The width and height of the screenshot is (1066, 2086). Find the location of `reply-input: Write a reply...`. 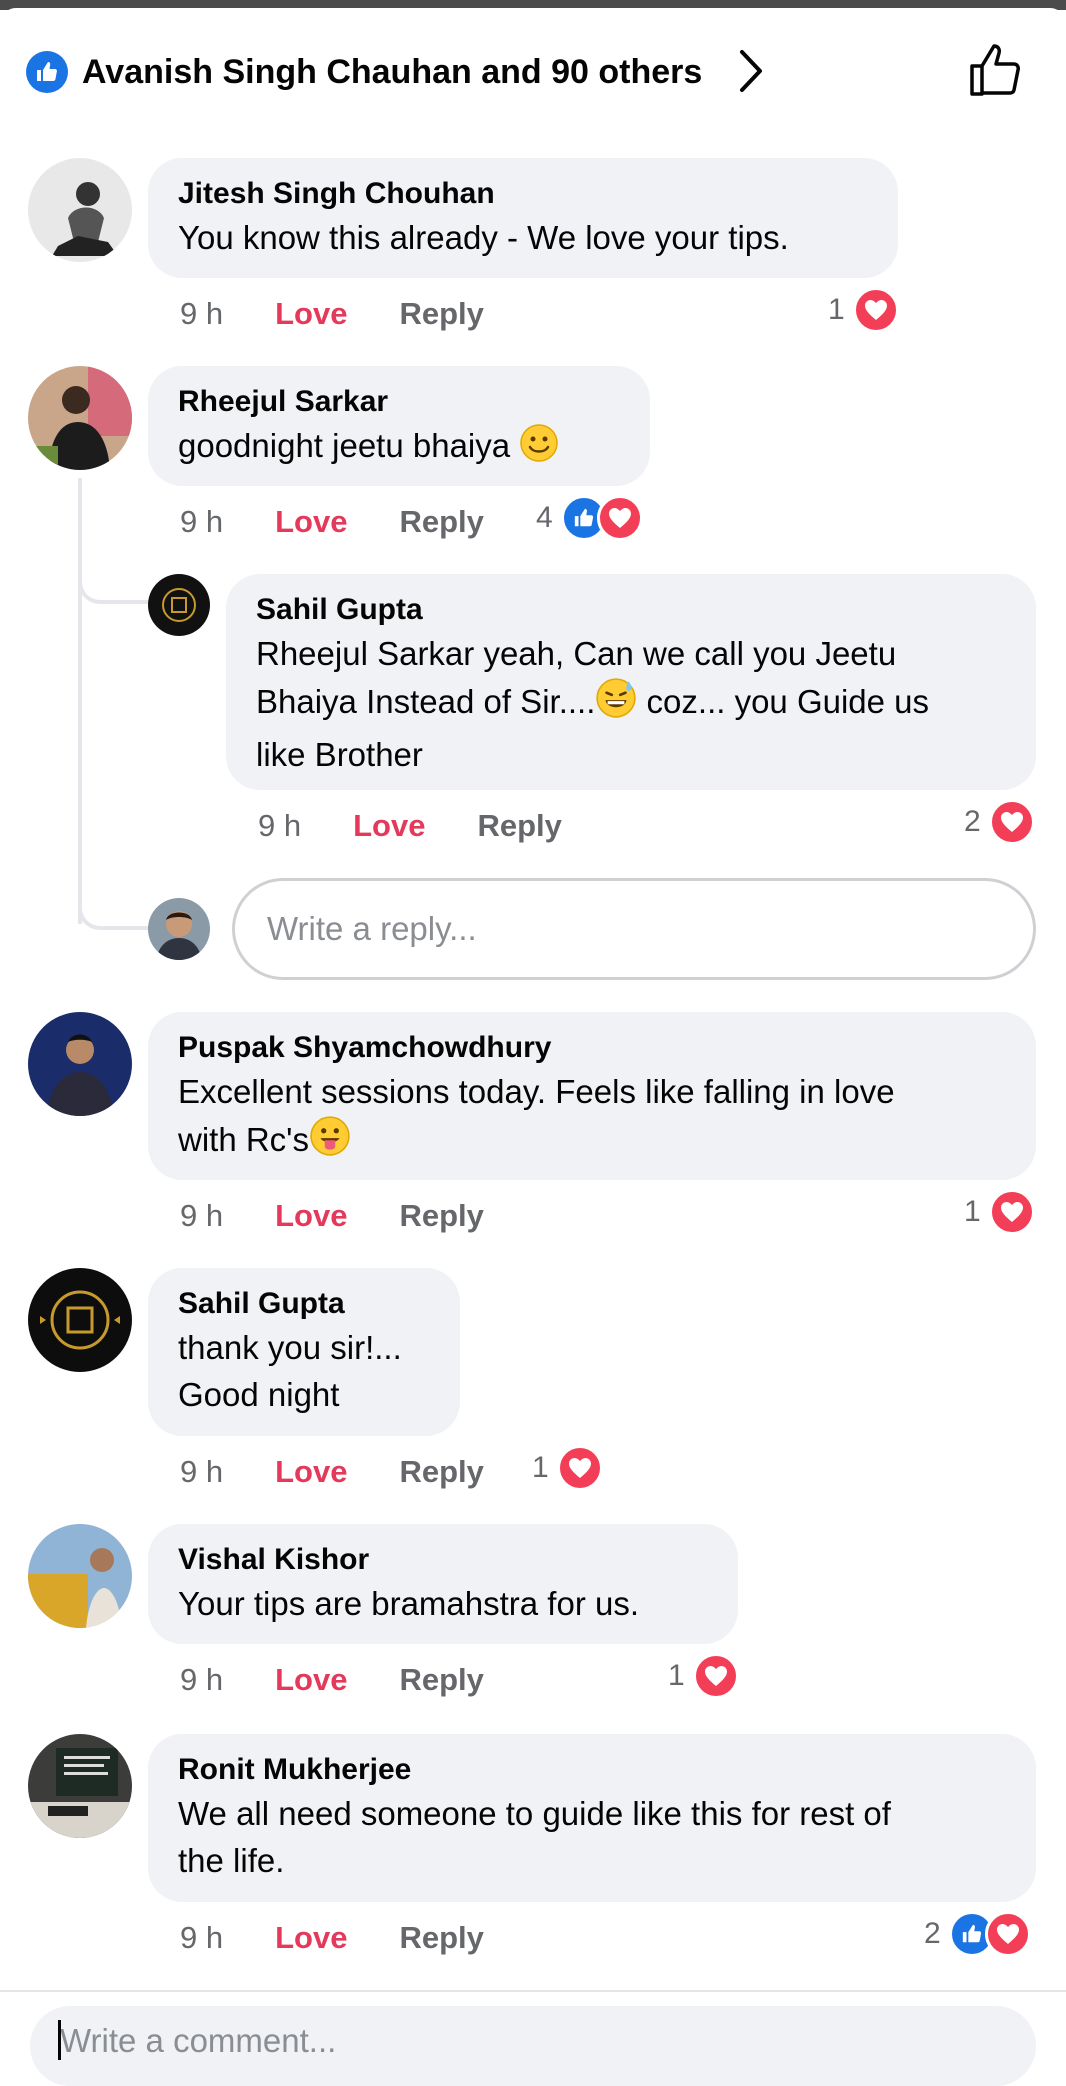

reply-input: Write a reply... is located at coordinates (634, 929).